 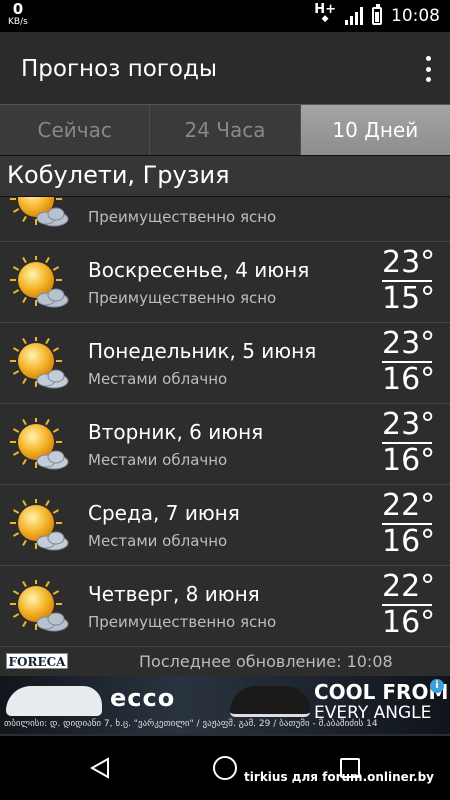 I want to click on day-name: Среда, 7 июня, so click(x=164, y=513).